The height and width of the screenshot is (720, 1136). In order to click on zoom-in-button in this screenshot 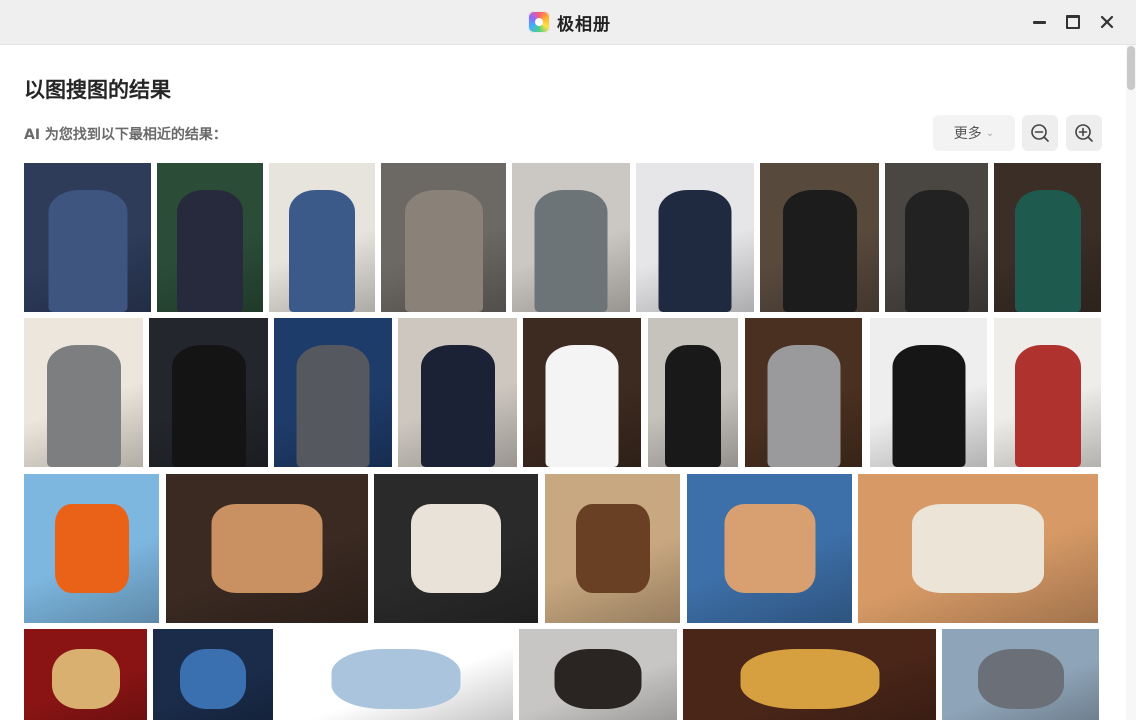, I will do `click(1084, 133)`.